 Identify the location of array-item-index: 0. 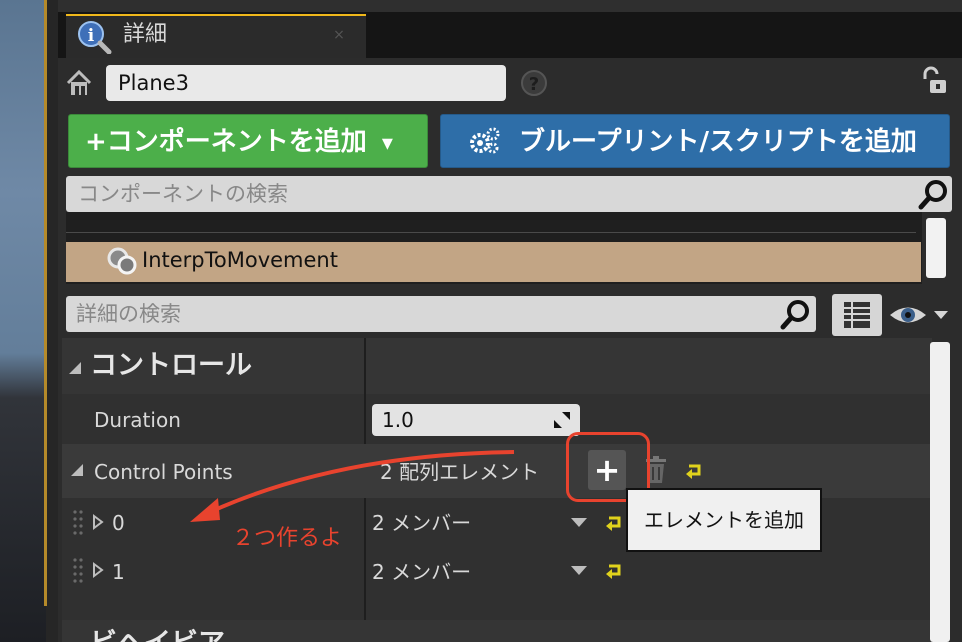
(118, 523).